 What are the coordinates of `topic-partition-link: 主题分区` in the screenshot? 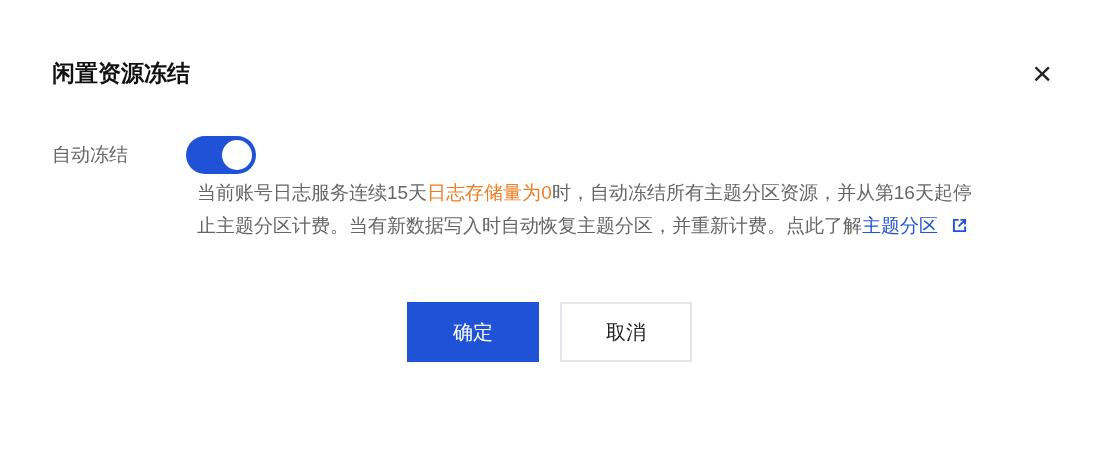 It's located at (914, 225).